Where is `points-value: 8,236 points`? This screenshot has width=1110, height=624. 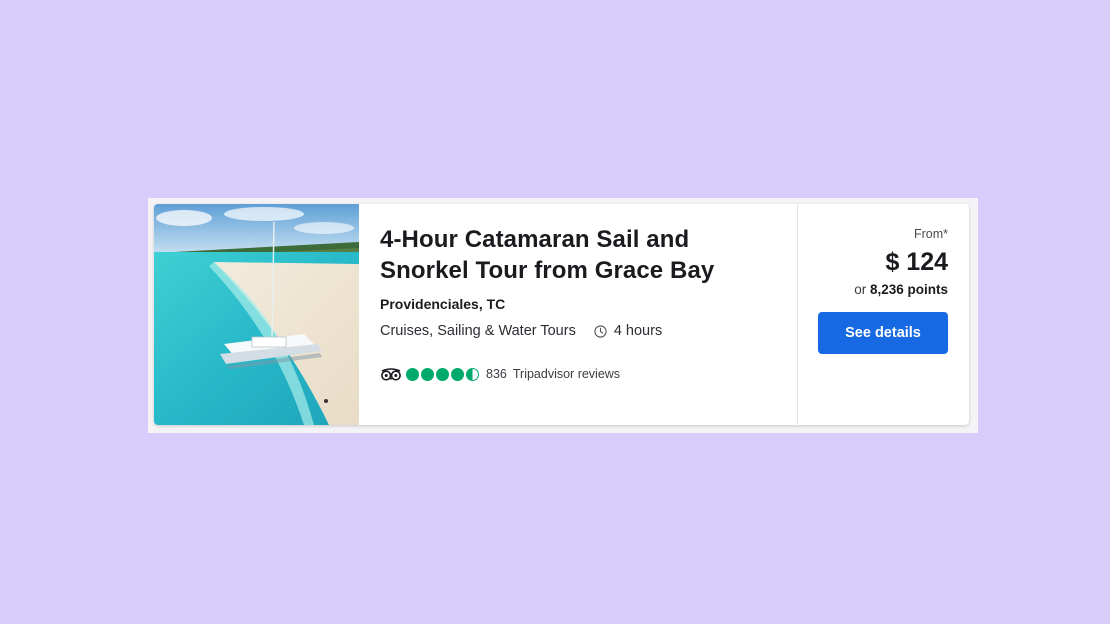
points-value: 8,236 points is located at coordinates (908, 289).